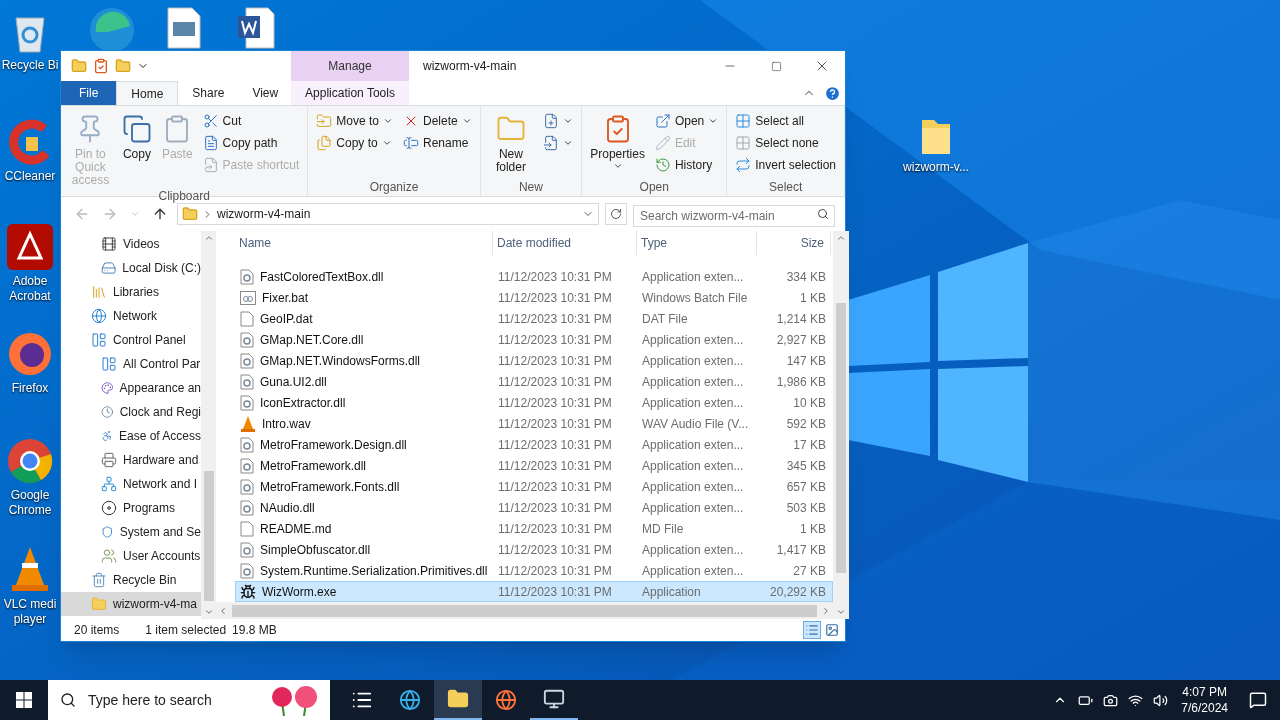 The image size is (1280, 720). Describe the element at coordinates (832, 93) in the screenshot. I see `help-icon` at that location.